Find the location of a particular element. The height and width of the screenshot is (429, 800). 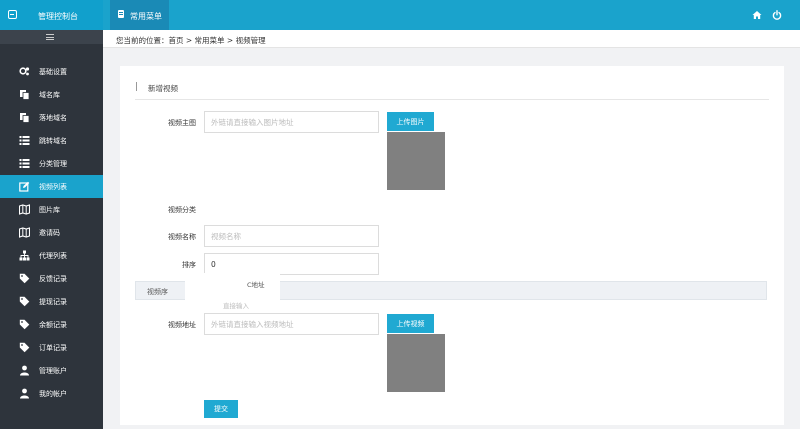

sidebar-toggle is located at coordinates (51, 37).